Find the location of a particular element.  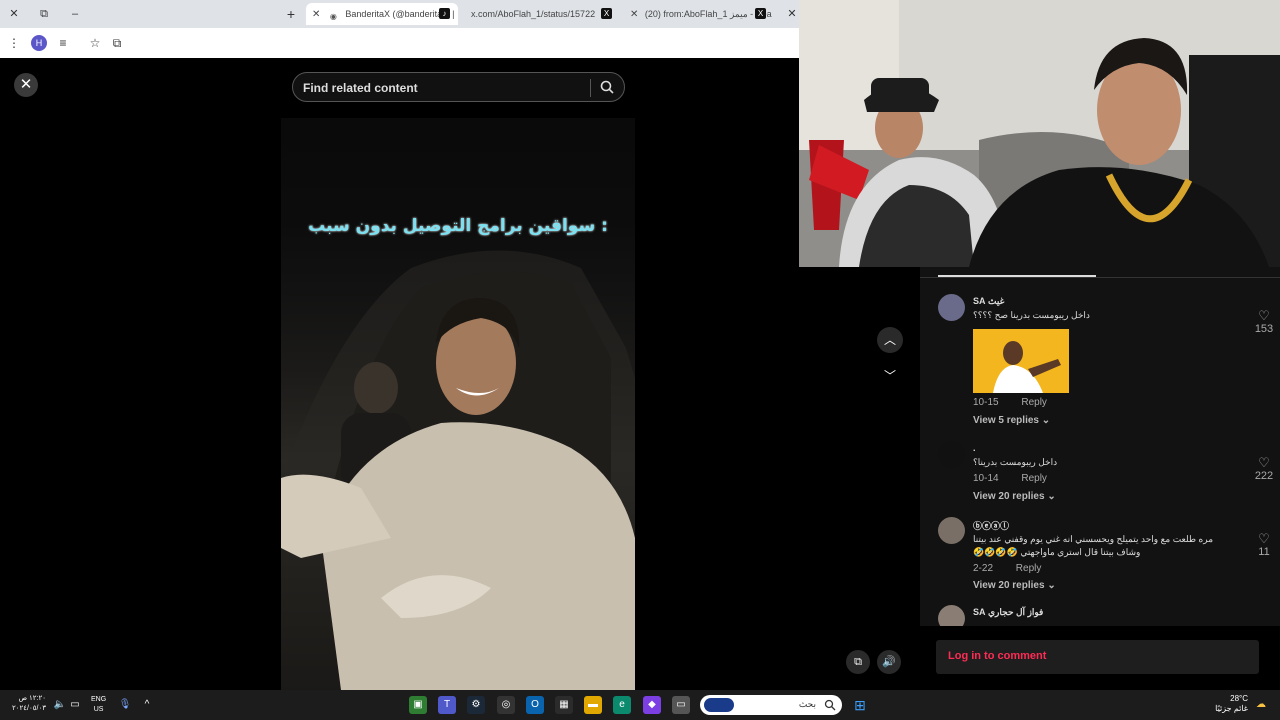

comment-gif is located at coordinates (1021, 361).